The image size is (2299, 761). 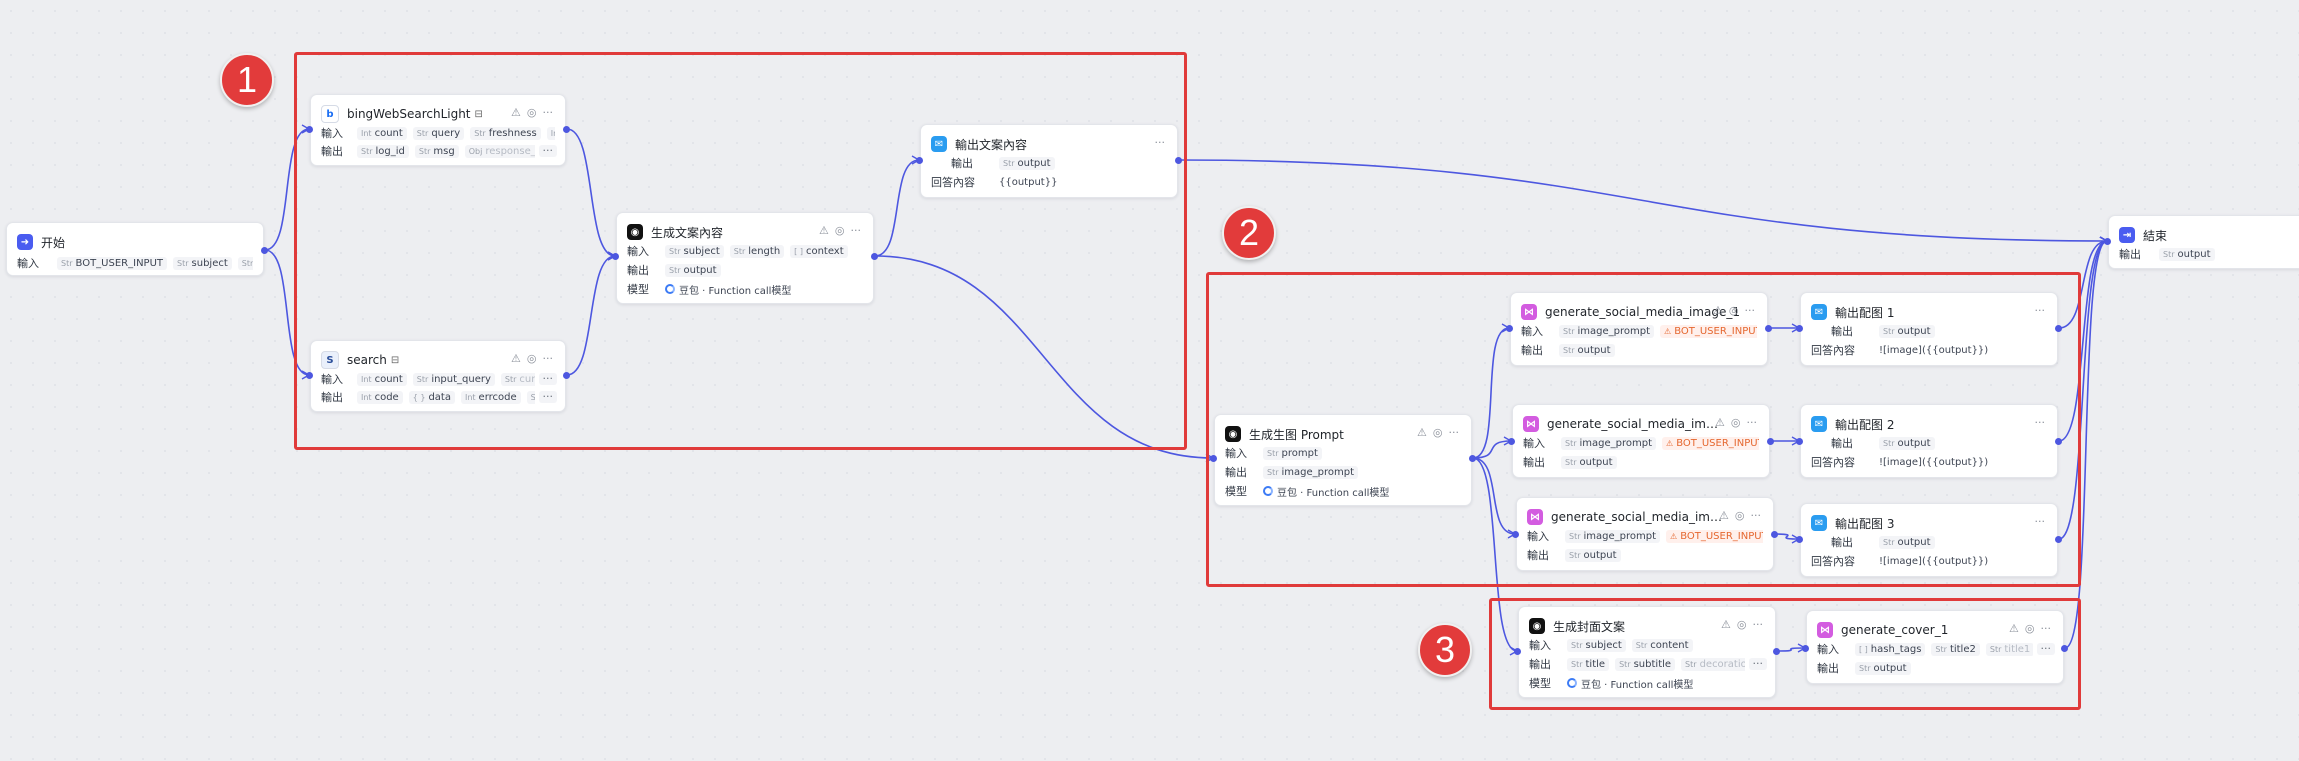 What do you see at coordinates (897, 208) in the screenshot?
I see `edge-gencopy-outcopy` at bounding box center [897, 208].